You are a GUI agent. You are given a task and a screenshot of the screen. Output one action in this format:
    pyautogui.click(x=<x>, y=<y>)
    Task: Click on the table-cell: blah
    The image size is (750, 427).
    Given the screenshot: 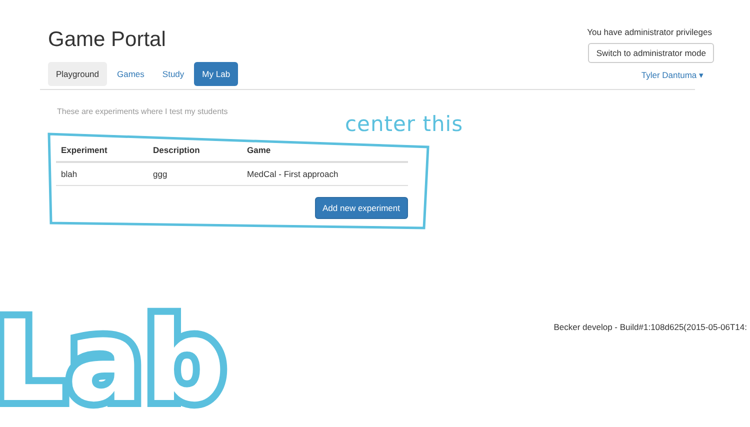 What is the action you would take?
    pyautogui.click(x=102, y=174)
    